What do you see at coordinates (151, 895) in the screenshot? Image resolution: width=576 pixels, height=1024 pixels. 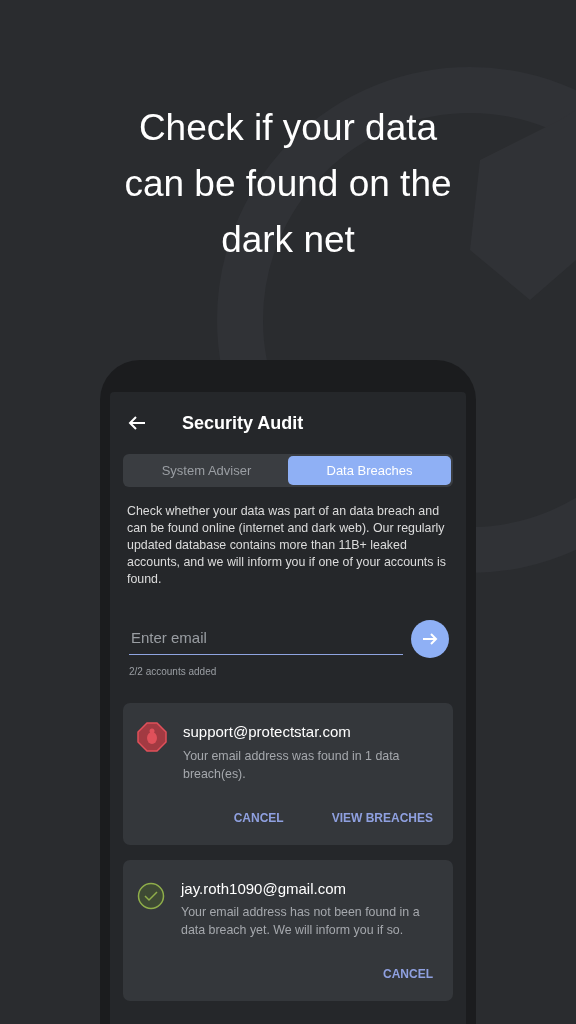 I see `check-circle-icon` at bounding box center [151, 895].